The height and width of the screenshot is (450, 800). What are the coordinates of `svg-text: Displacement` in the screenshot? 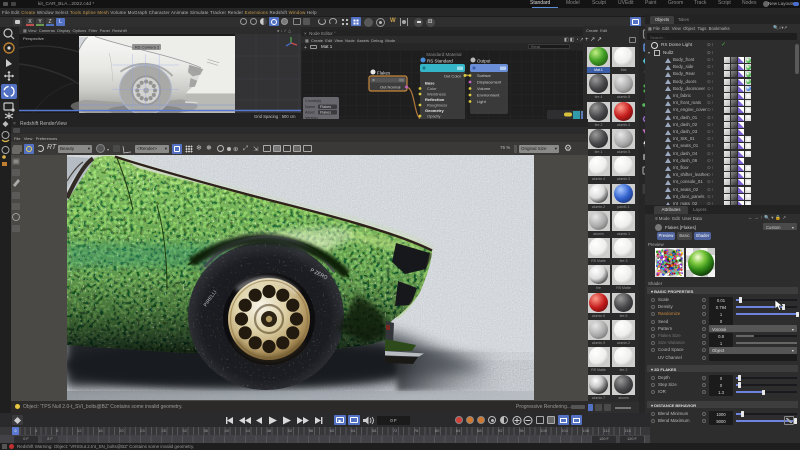 It's located at (489, 82).